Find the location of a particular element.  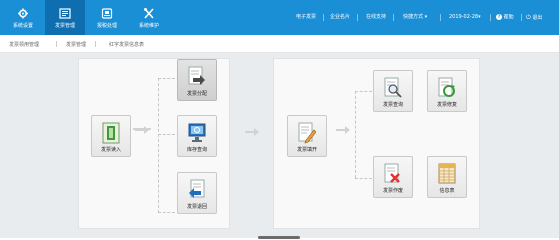

invoice-read-button: 发票读入 is located at coordinates (111, 136).